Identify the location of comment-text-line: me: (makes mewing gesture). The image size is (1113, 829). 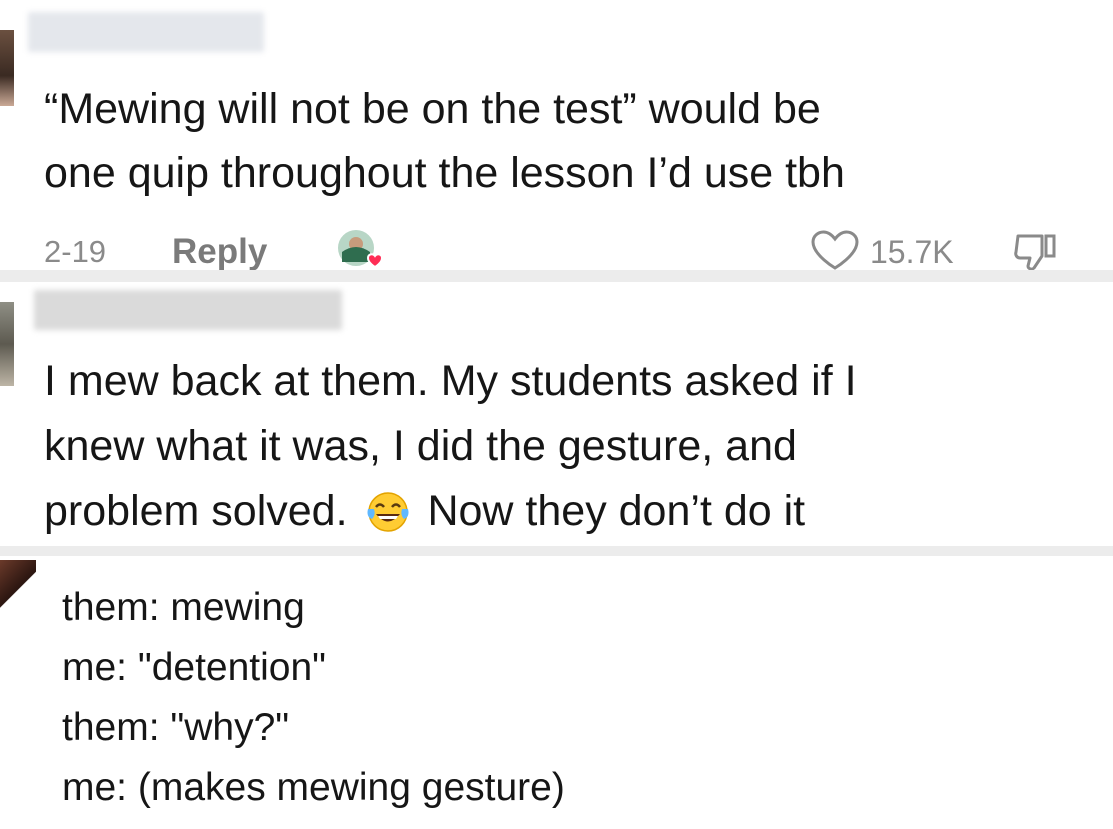
(313, 787).